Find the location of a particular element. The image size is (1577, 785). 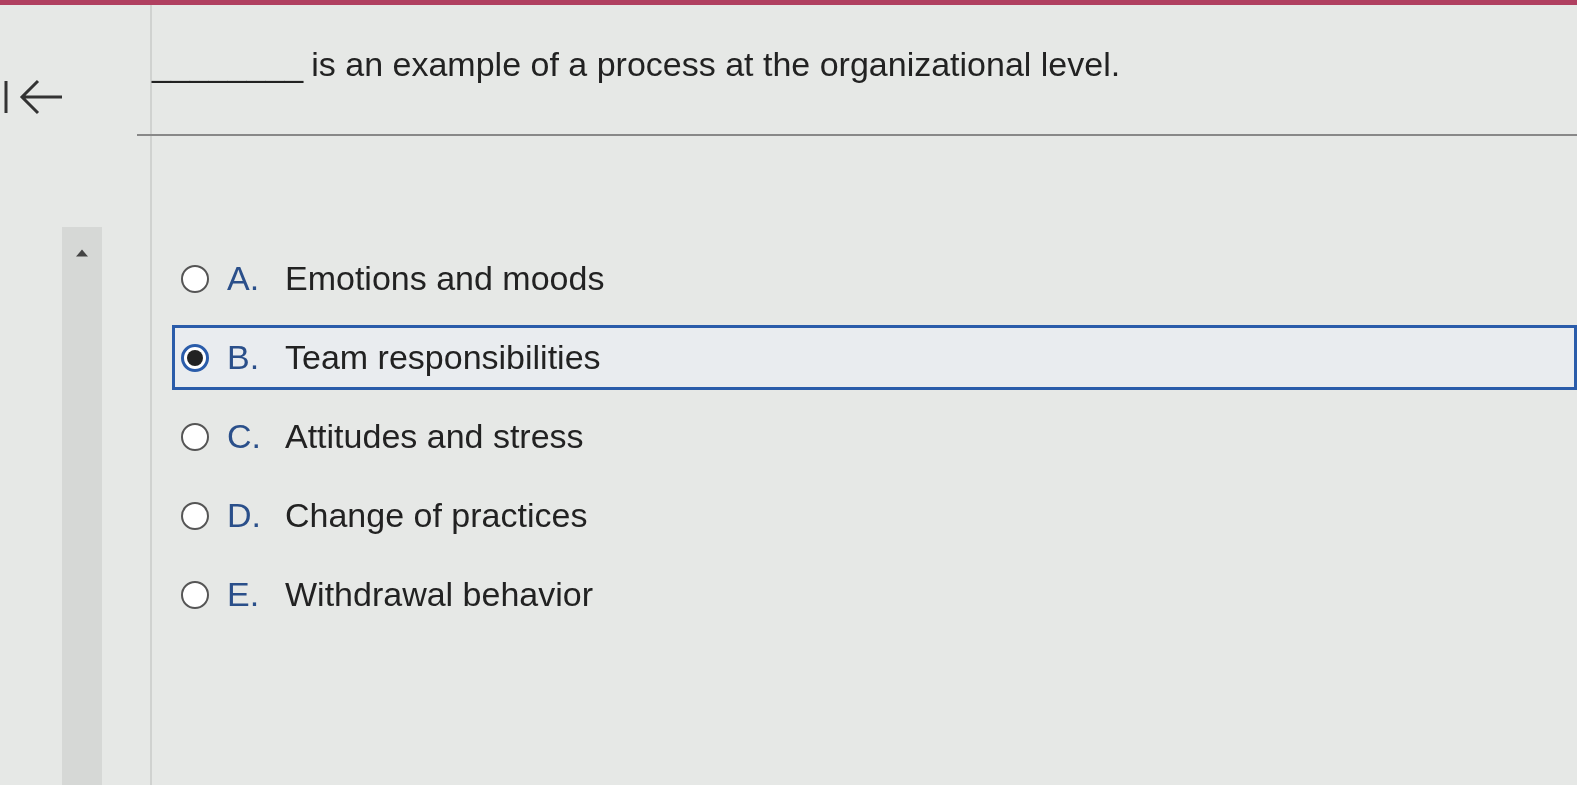

option-letter: A. is located at coordinates (244, 278).